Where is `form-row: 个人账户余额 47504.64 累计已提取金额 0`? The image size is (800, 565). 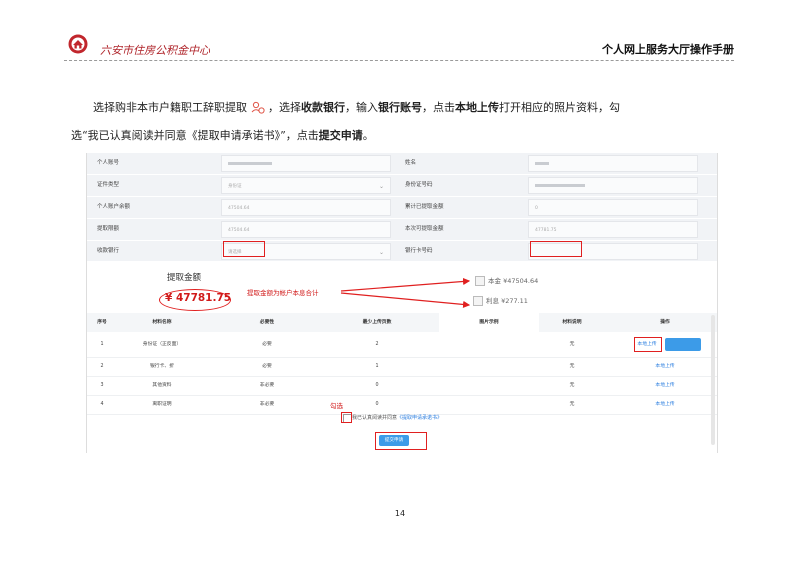
form-row: 个人账户余额 47504.64 累计已提取金额 0 is located at coordinates (402, 208).